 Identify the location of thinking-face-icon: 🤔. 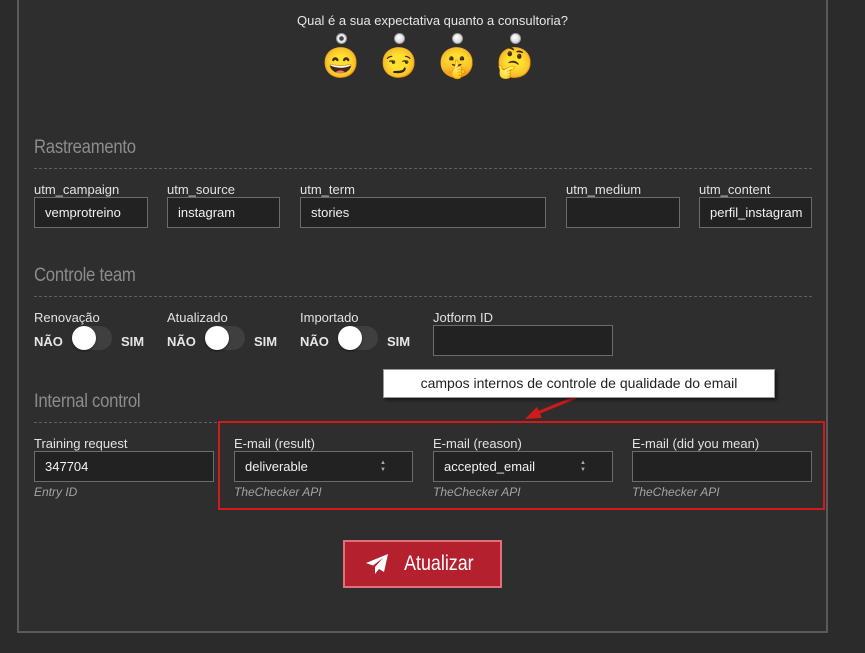
(515, 64).